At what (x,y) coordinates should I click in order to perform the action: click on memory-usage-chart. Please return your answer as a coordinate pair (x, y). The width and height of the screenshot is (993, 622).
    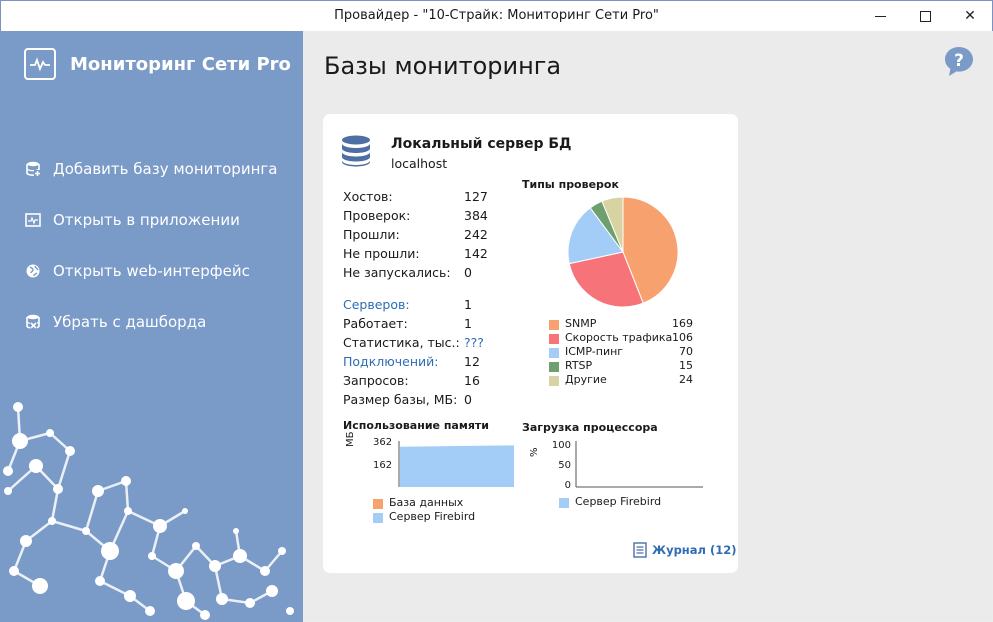
    Looking at the image, I should click on (456, 464).